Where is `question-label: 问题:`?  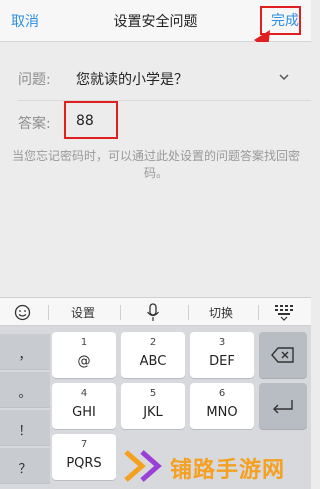
question-label: 问题: is located at coordinates (34, 80).